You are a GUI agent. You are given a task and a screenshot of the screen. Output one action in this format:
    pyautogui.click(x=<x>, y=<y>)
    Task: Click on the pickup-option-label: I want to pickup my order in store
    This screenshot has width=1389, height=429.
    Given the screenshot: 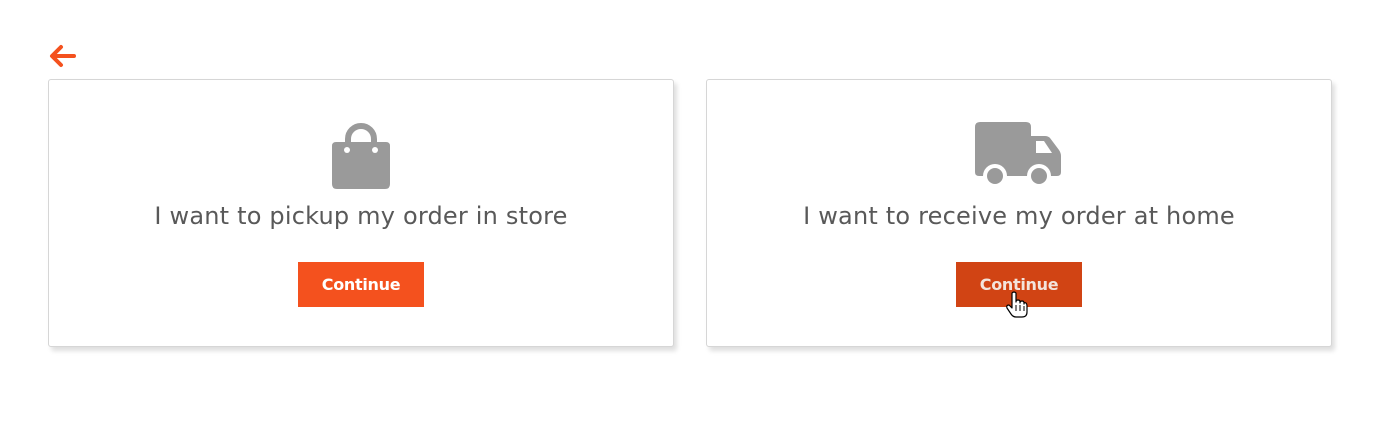 What is the action you would take?
    pyautogui.click(x=361, y=216)
    